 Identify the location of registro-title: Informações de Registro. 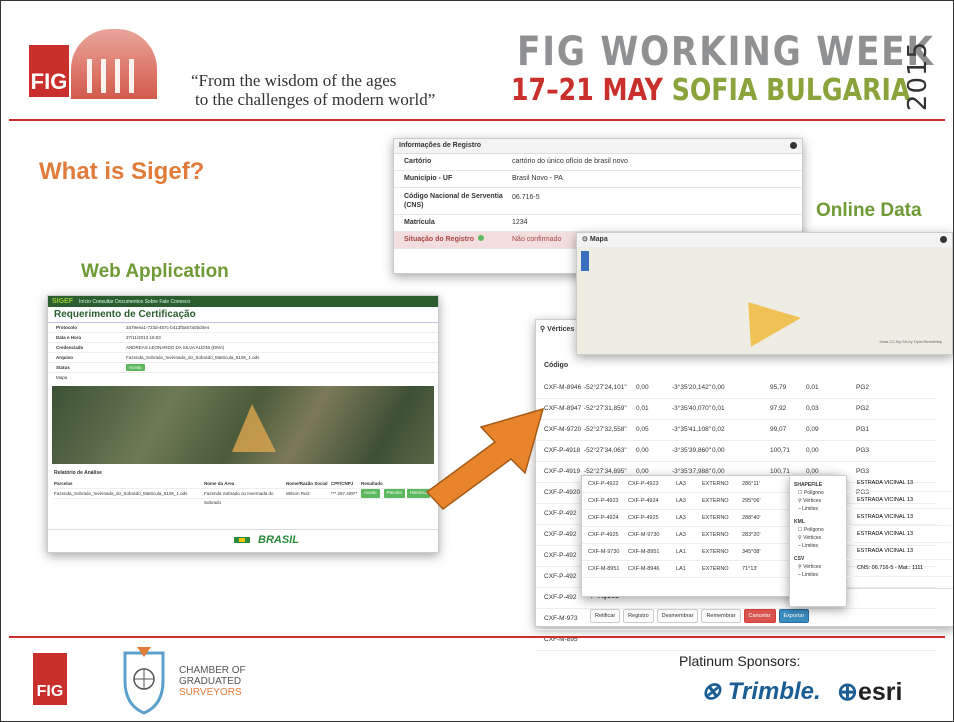
(440, 145).